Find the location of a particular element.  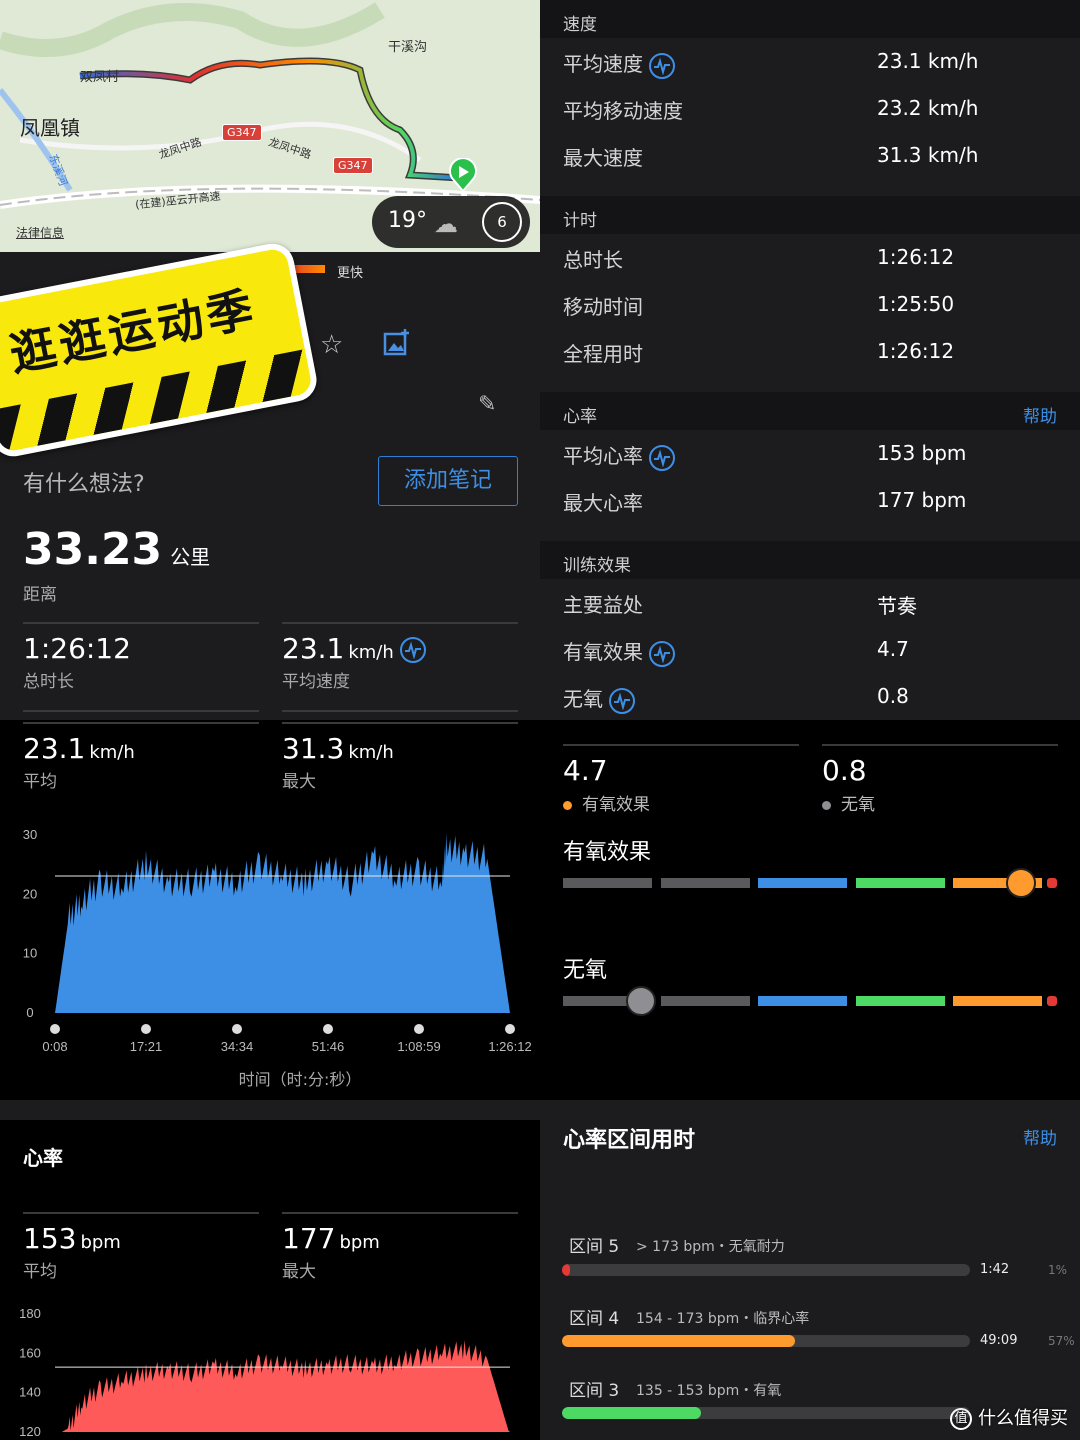

add-photo-icon is located at coordinates (397, 342).